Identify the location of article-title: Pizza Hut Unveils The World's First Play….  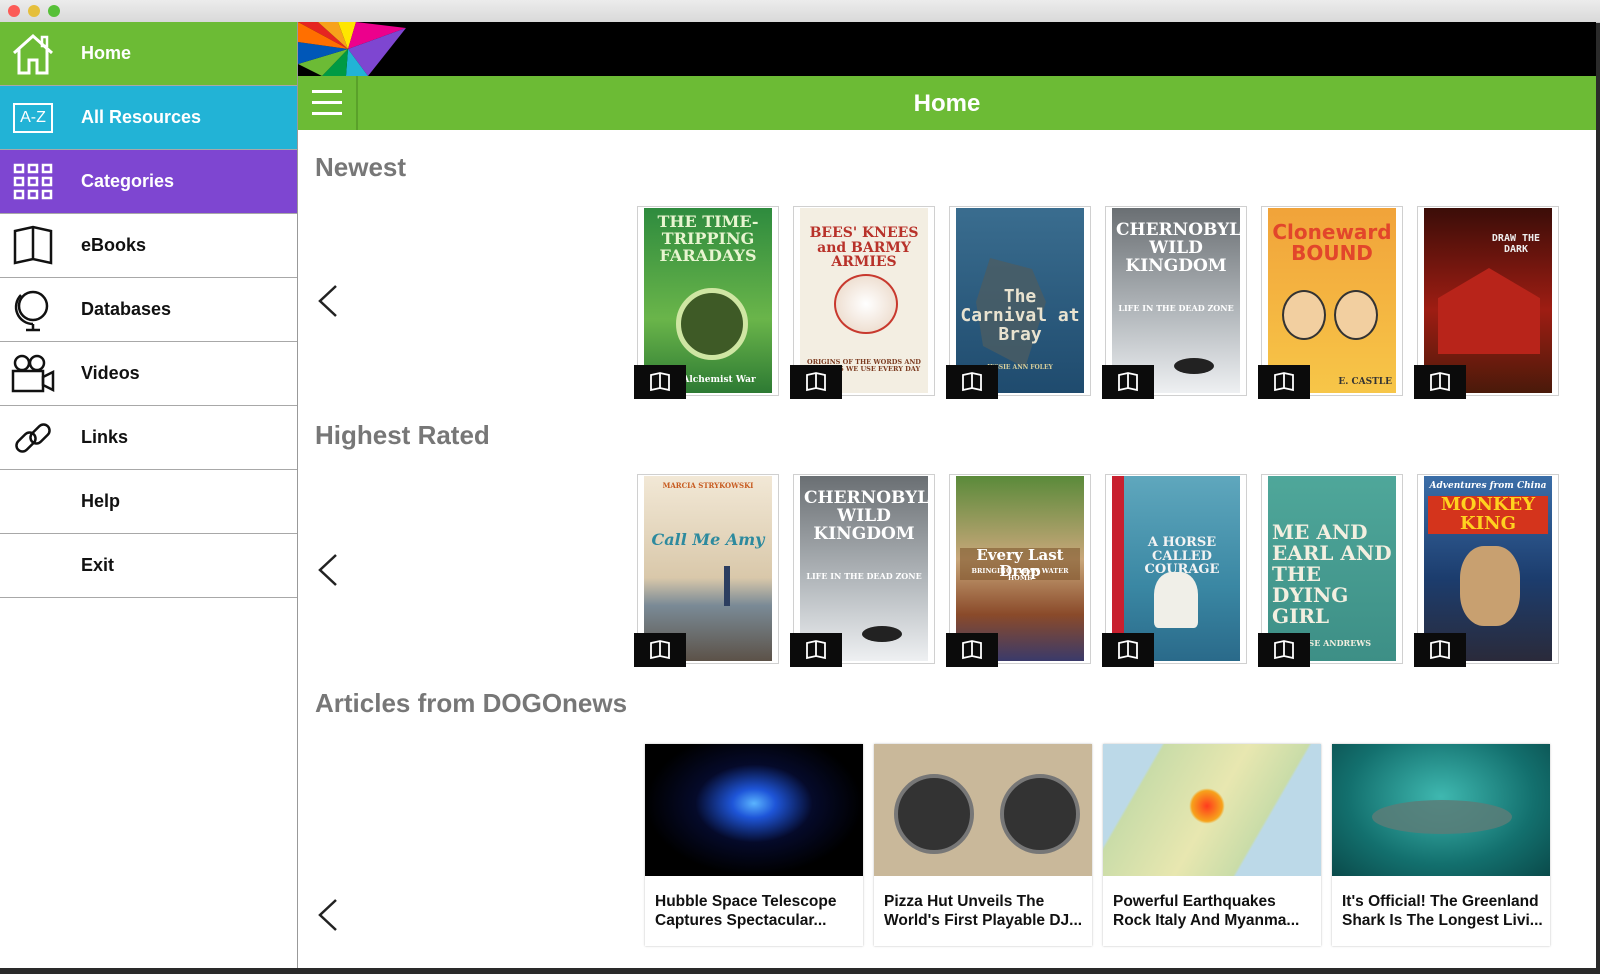
(983, 911).